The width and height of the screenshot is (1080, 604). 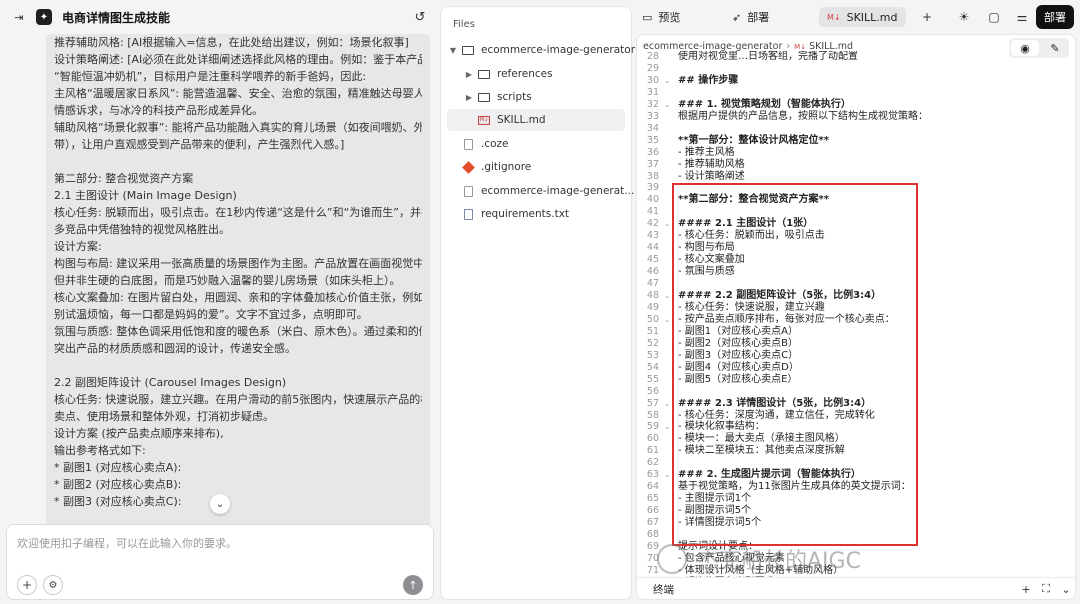 What do you see at coordinates (652, 367) in the screenshot?
I see `line-number: 54` at bounding box center [652, 367].